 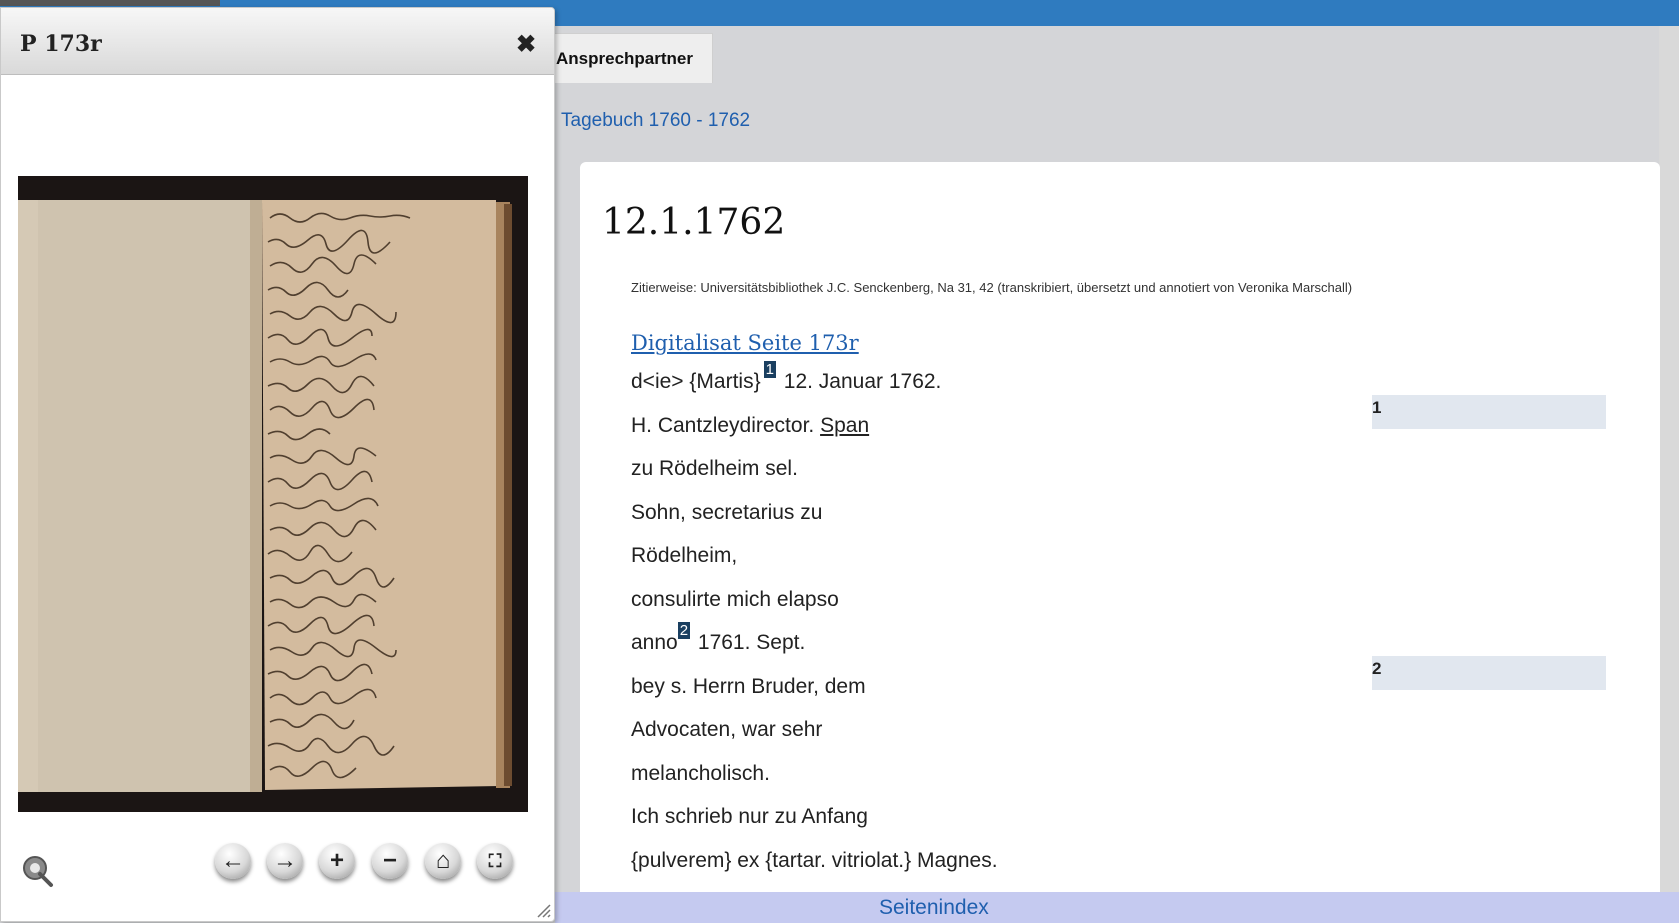 What do you see at coordinates (277, 41) in the screenshot?
I see `viewer-header: P 173r ✖` at bounding box center [277, 41].